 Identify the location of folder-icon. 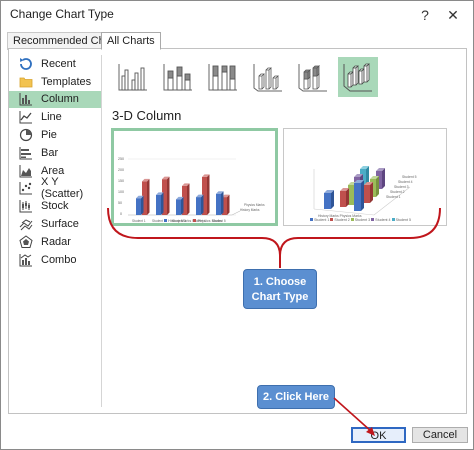
(26, 82).